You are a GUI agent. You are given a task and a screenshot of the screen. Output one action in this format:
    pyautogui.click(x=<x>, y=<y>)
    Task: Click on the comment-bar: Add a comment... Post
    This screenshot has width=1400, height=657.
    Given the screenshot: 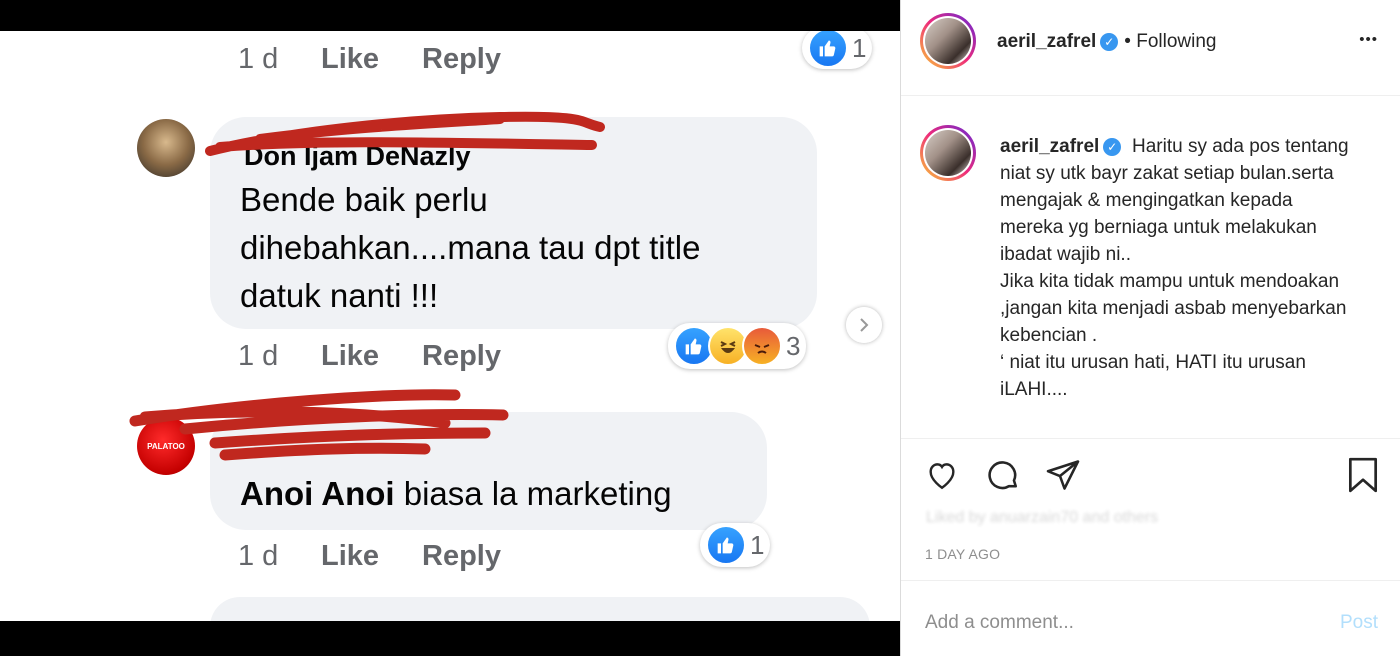 What is the action you would take?
    pyautogui.click(x=1150, y=618)
    